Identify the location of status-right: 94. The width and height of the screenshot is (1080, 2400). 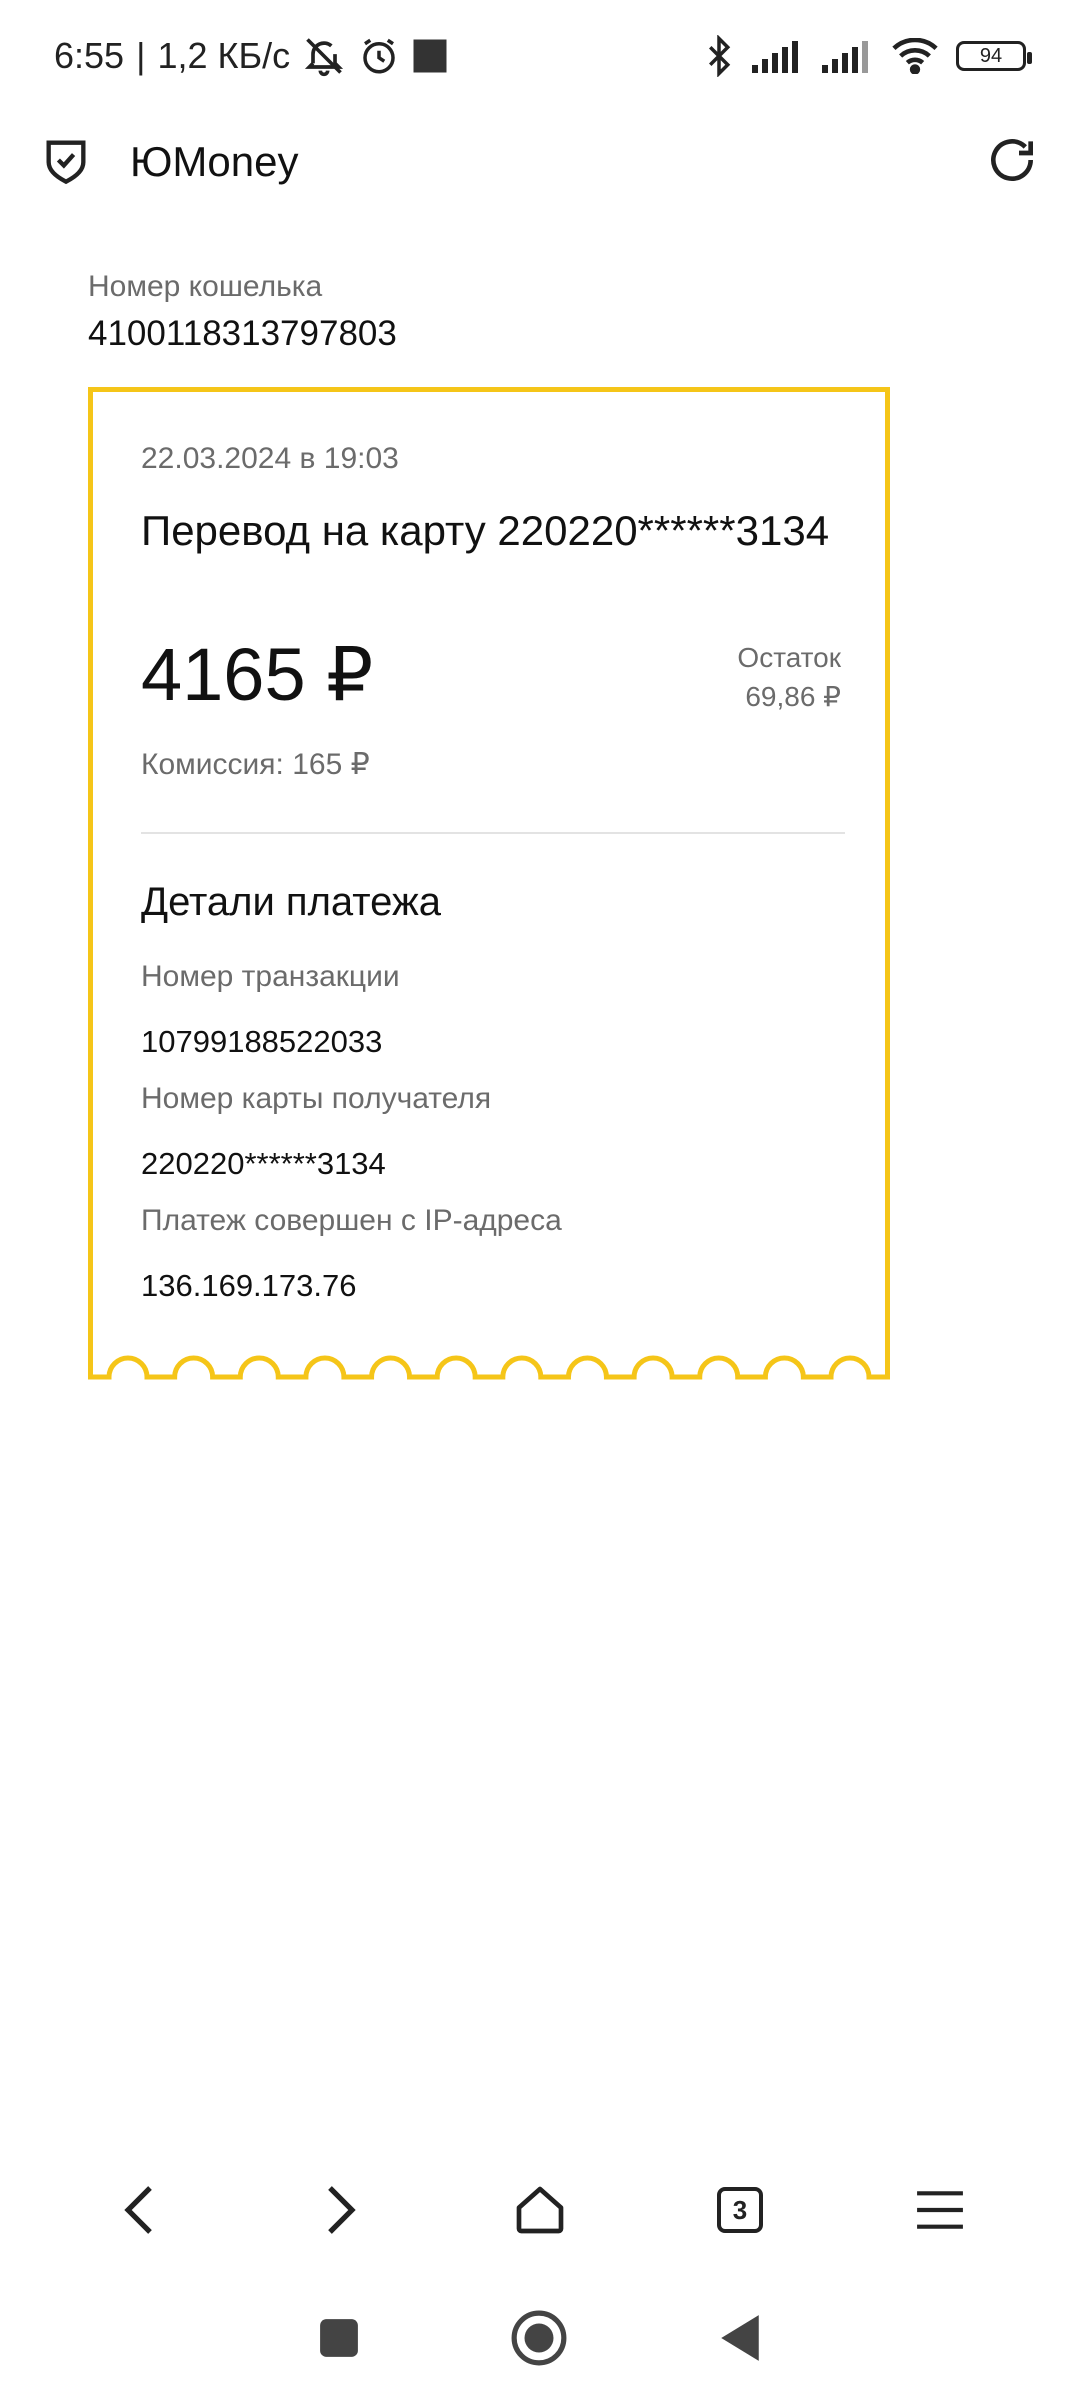
(868, 56).